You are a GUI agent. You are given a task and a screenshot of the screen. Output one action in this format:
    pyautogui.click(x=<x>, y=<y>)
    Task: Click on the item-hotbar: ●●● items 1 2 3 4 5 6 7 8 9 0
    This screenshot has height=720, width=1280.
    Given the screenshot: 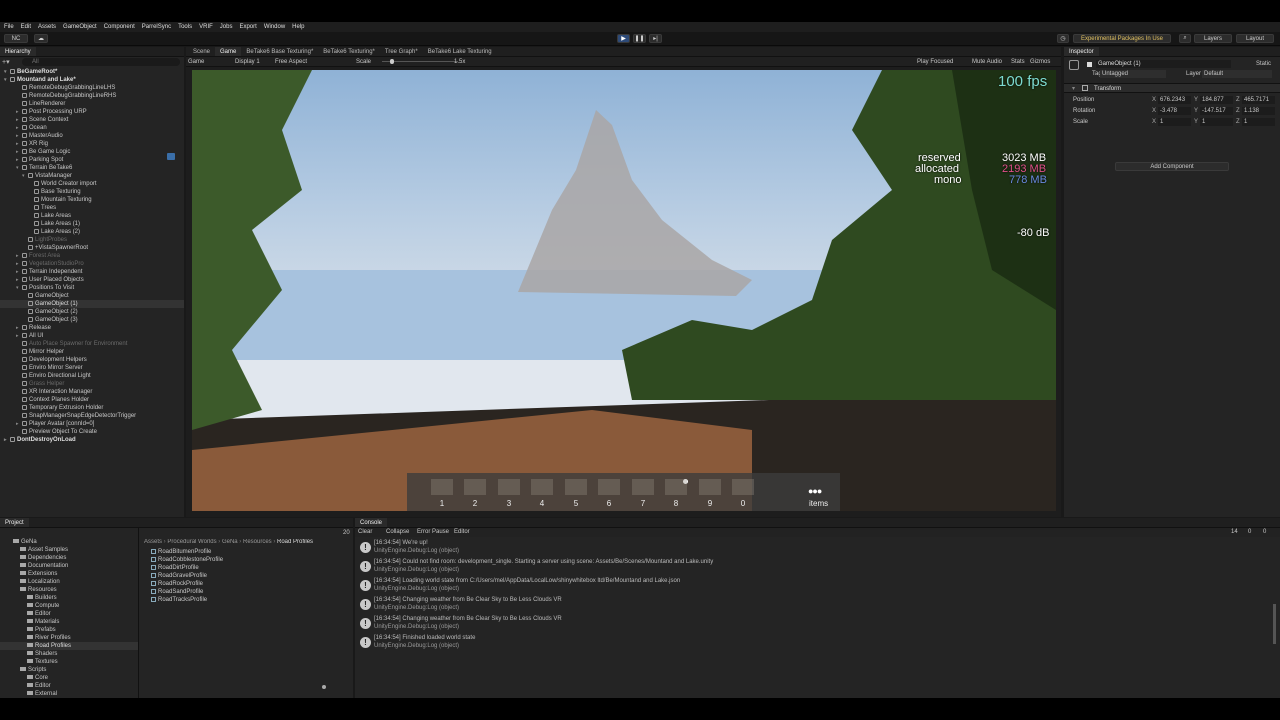 What is the action you would take?
    pyautogui.click(x=623, y=492)
    